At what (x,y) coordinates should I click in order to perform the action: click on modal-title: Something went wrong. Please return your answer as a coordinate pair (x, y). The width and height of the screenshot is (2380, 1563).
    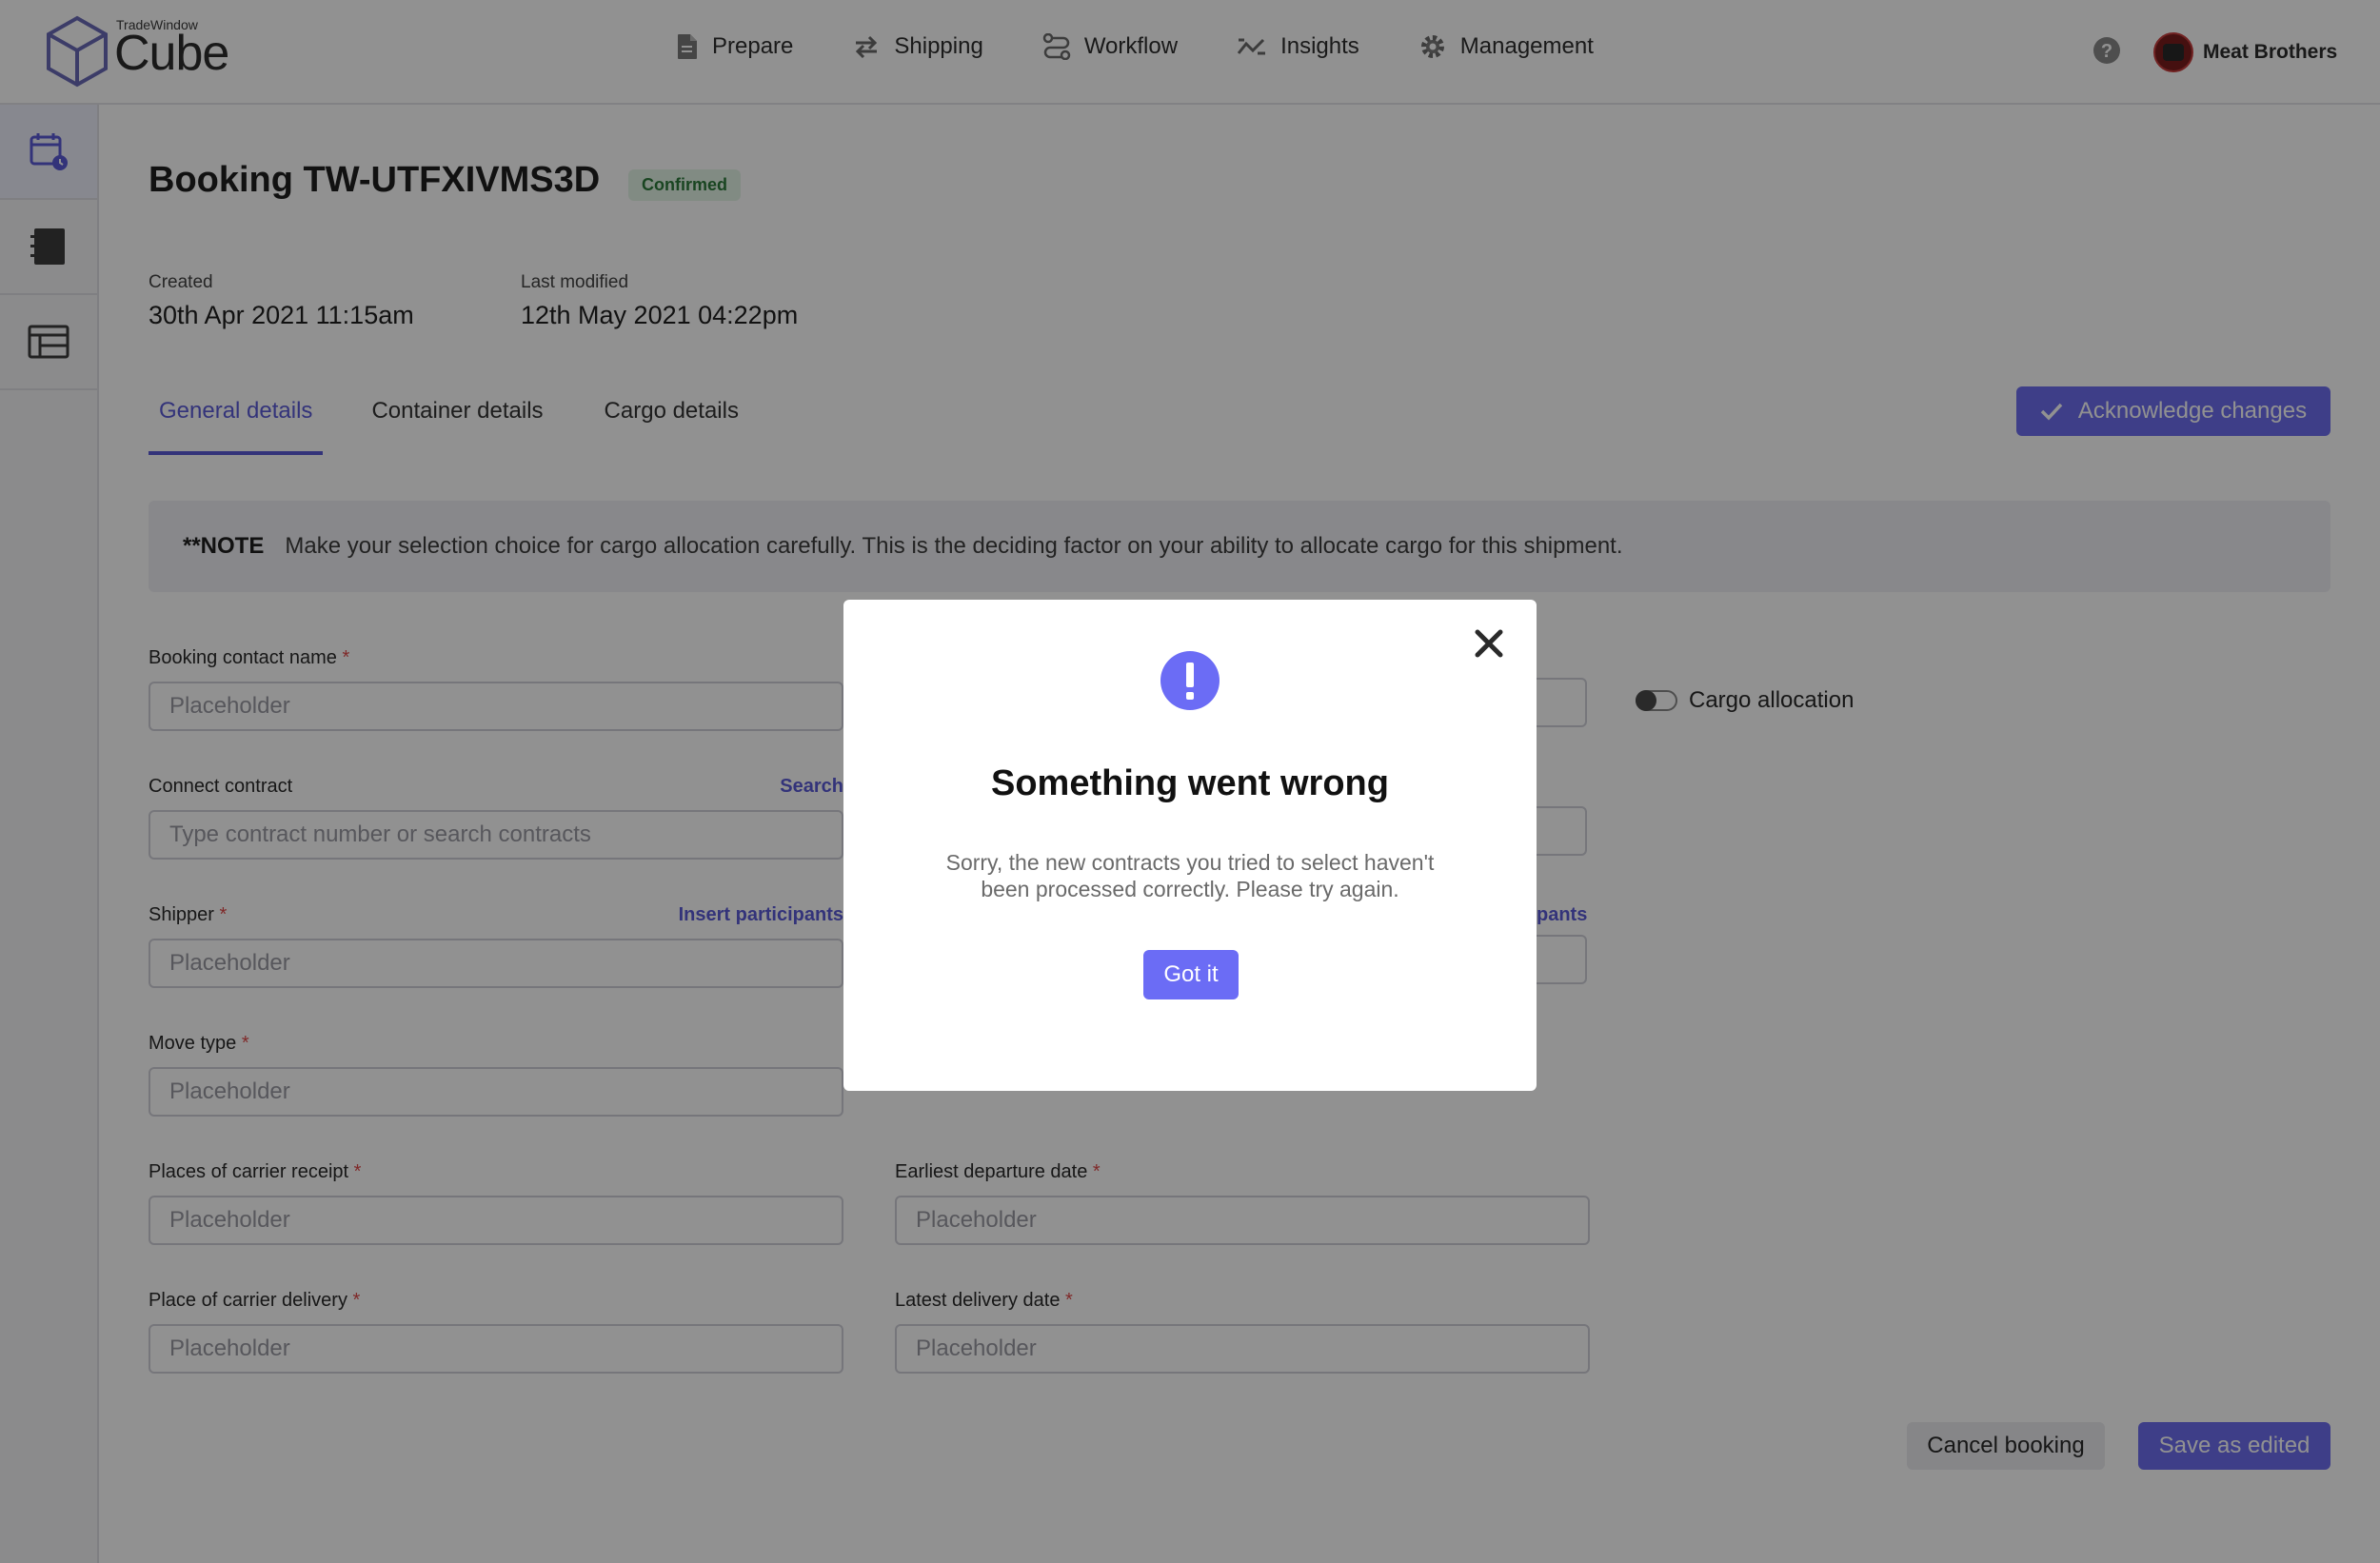
    Looking at the image, I should click on (1190, 783).